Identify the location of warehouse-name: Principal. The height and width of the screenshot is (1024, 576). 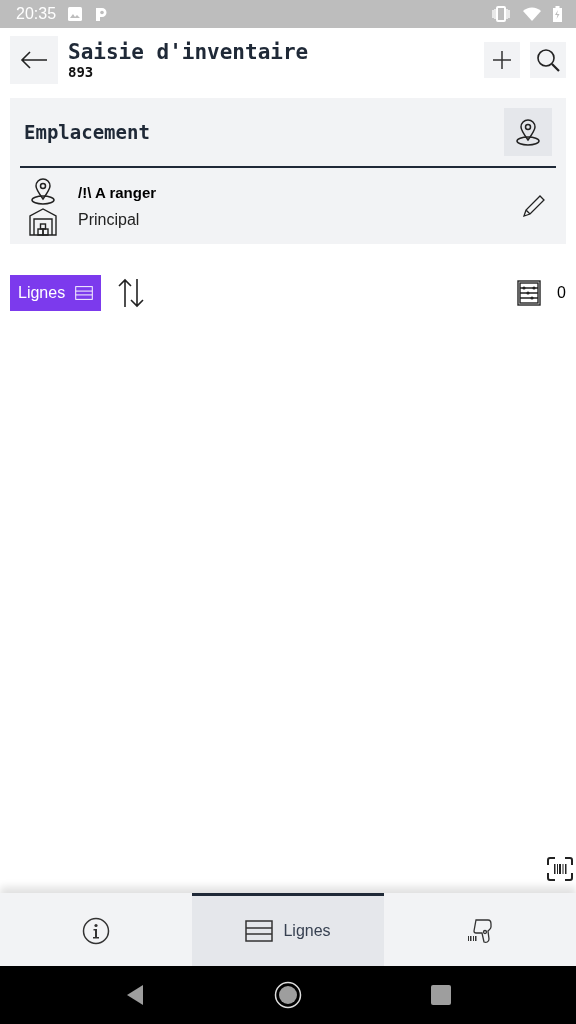
(109, 219).